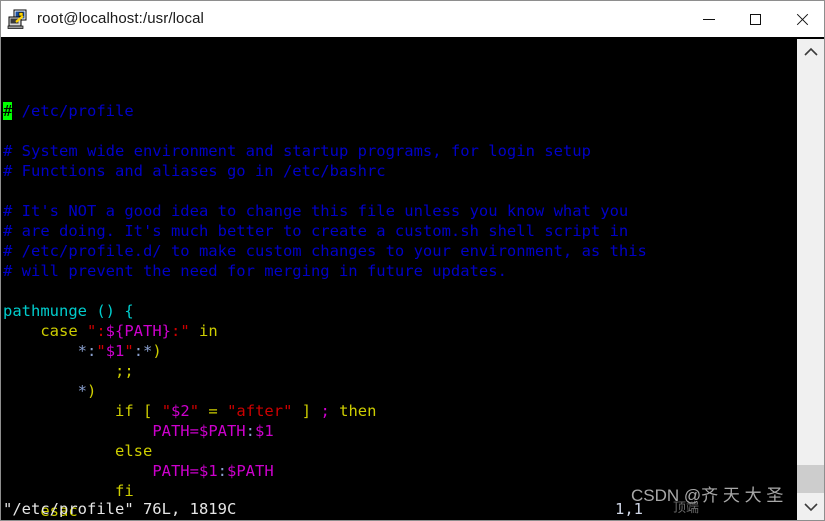  I want to click on chevron-down-icon, so click(810, 507).